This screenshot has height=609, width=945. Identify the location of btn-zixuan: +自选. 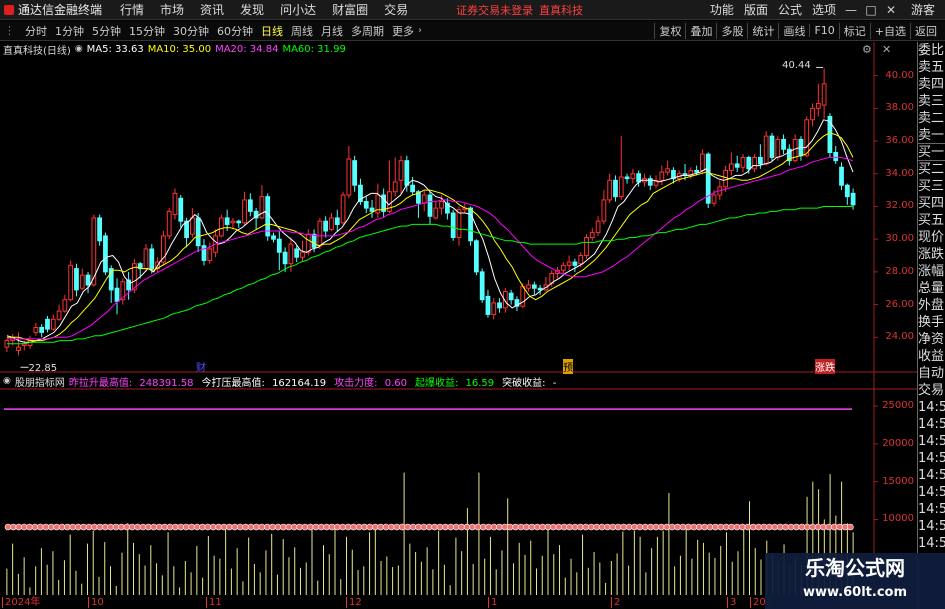
(889, 30).